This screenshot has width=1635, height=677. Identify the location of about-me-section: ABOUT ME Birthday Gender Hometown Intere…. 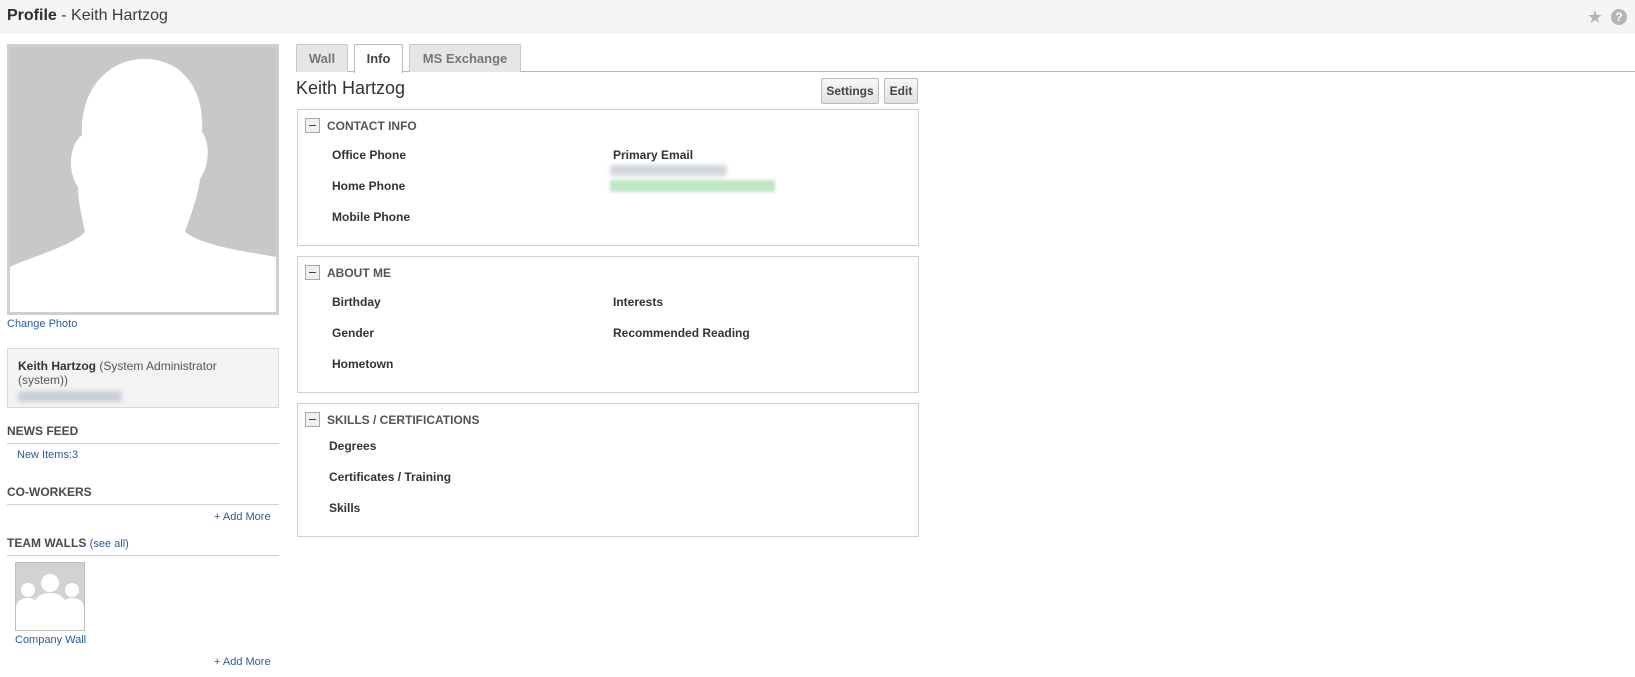
(608, 324).